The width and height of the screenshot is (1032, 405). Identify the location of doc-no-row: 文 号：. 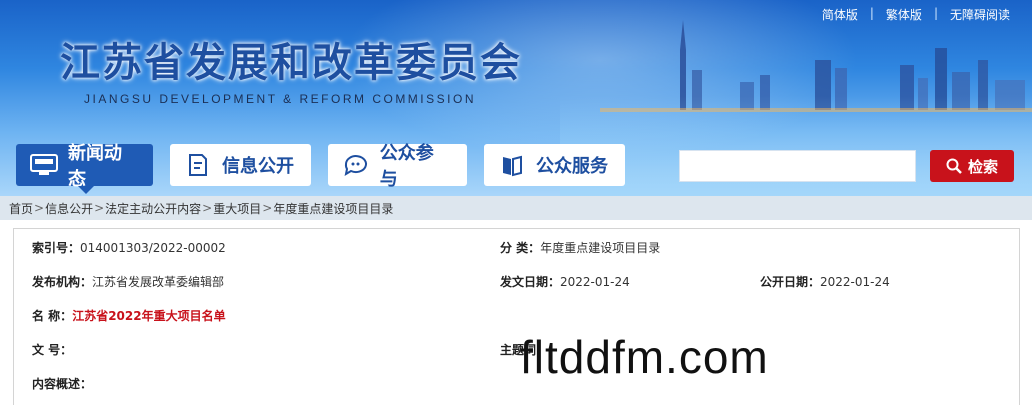
(52, 349).